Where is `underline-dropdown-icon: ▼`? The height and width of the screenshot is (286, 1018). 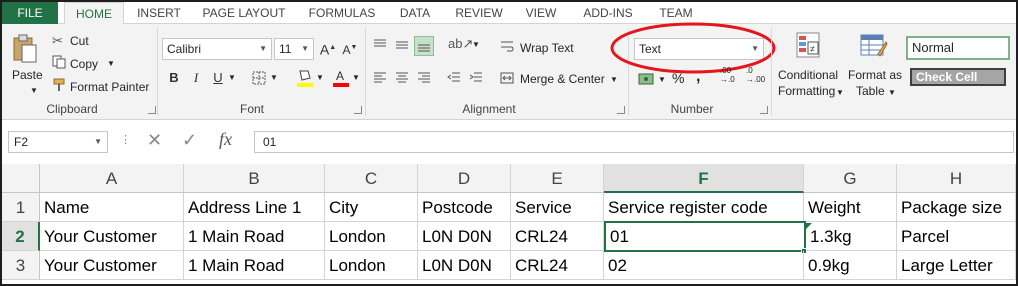 underline-dropdown-icon: ▼ is located at coordinates (232, 77).